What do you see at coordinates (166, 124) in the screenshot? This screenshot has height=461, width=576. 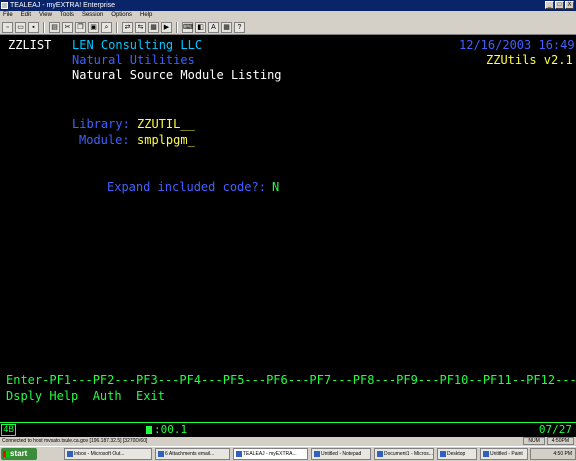 I see `library-field: ZZUTIL__` at bounding box center [166, 124].